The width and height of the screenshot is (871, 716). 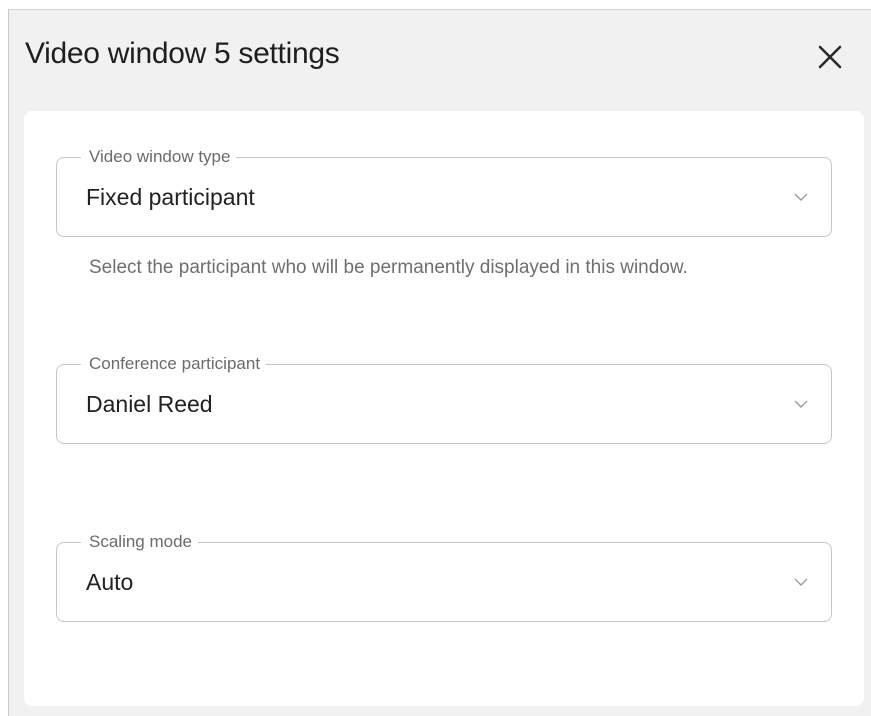 I want to click on conference-participant-value: Daniel Reed, so click(x=149, y=404).